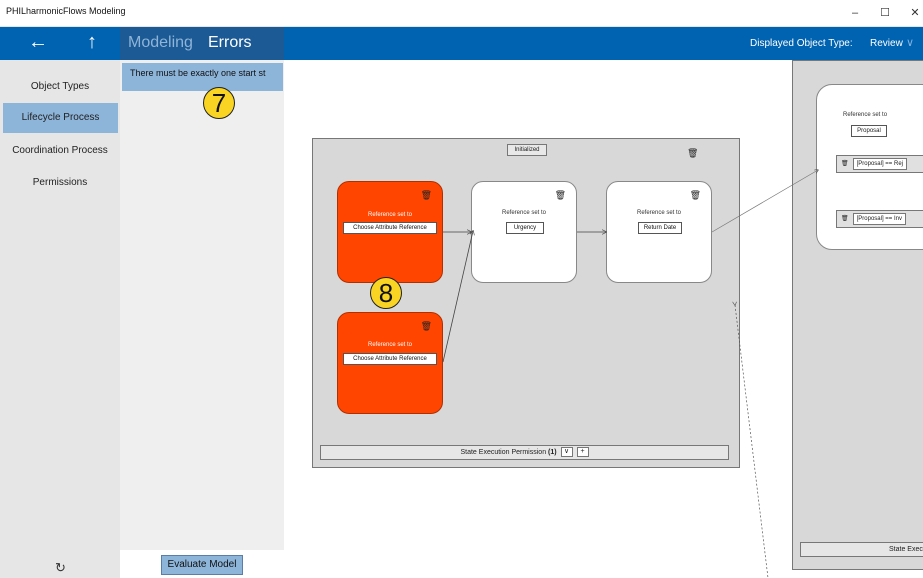 The width and height of the screenshot is (923, 578). What do you see at coordinates (230, 43) in the screenshot?
I see `tab-errors: Errors` at bounding box center [230, 43].